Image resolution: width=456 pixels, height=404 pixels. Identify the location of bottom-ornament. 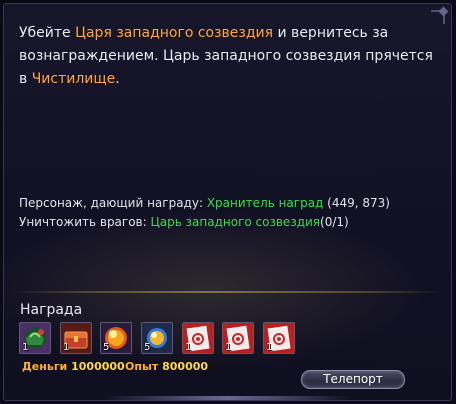
(227, 398).